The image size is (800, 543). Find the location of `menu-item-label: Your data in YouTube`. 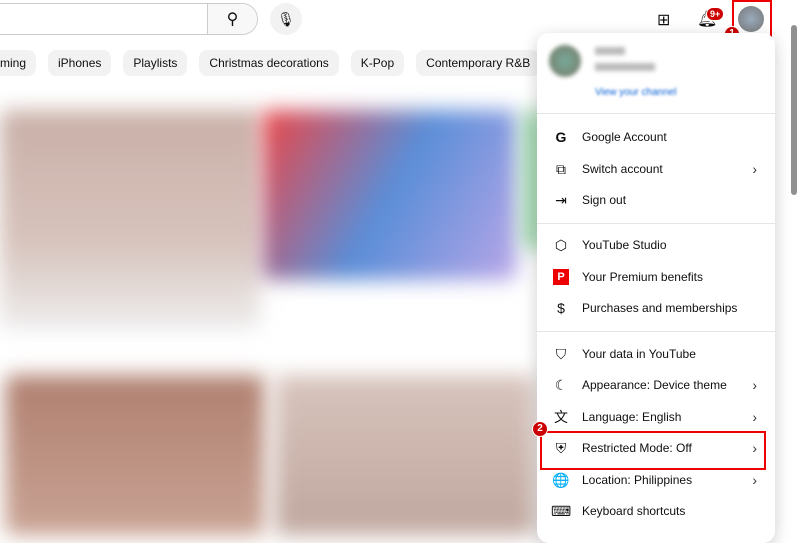

menu-item-label: Your data in YouTube is located at coordinates (639, 354).